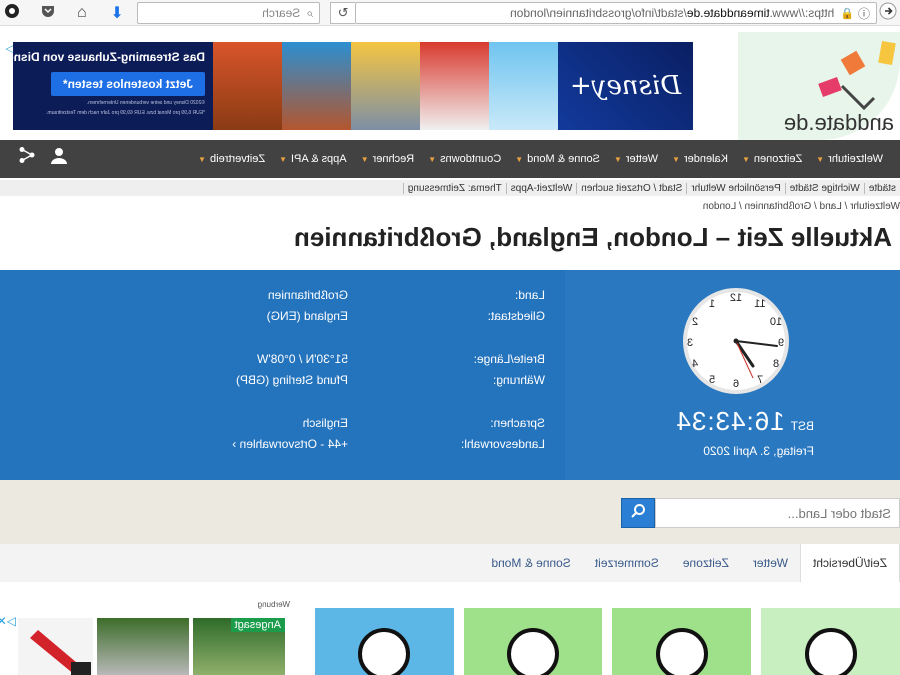 This screenshot has width=900, height=675. Describe the element at coordinates (541, 188) in the screenshot. I see `subnav-item: Weltzeit-Apps` at that location.